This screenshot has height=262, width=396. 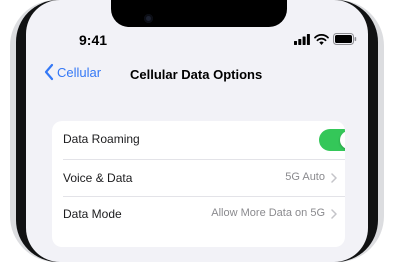 I want to click on page-title: Cellular Data Options, so click(x=196, y=74).